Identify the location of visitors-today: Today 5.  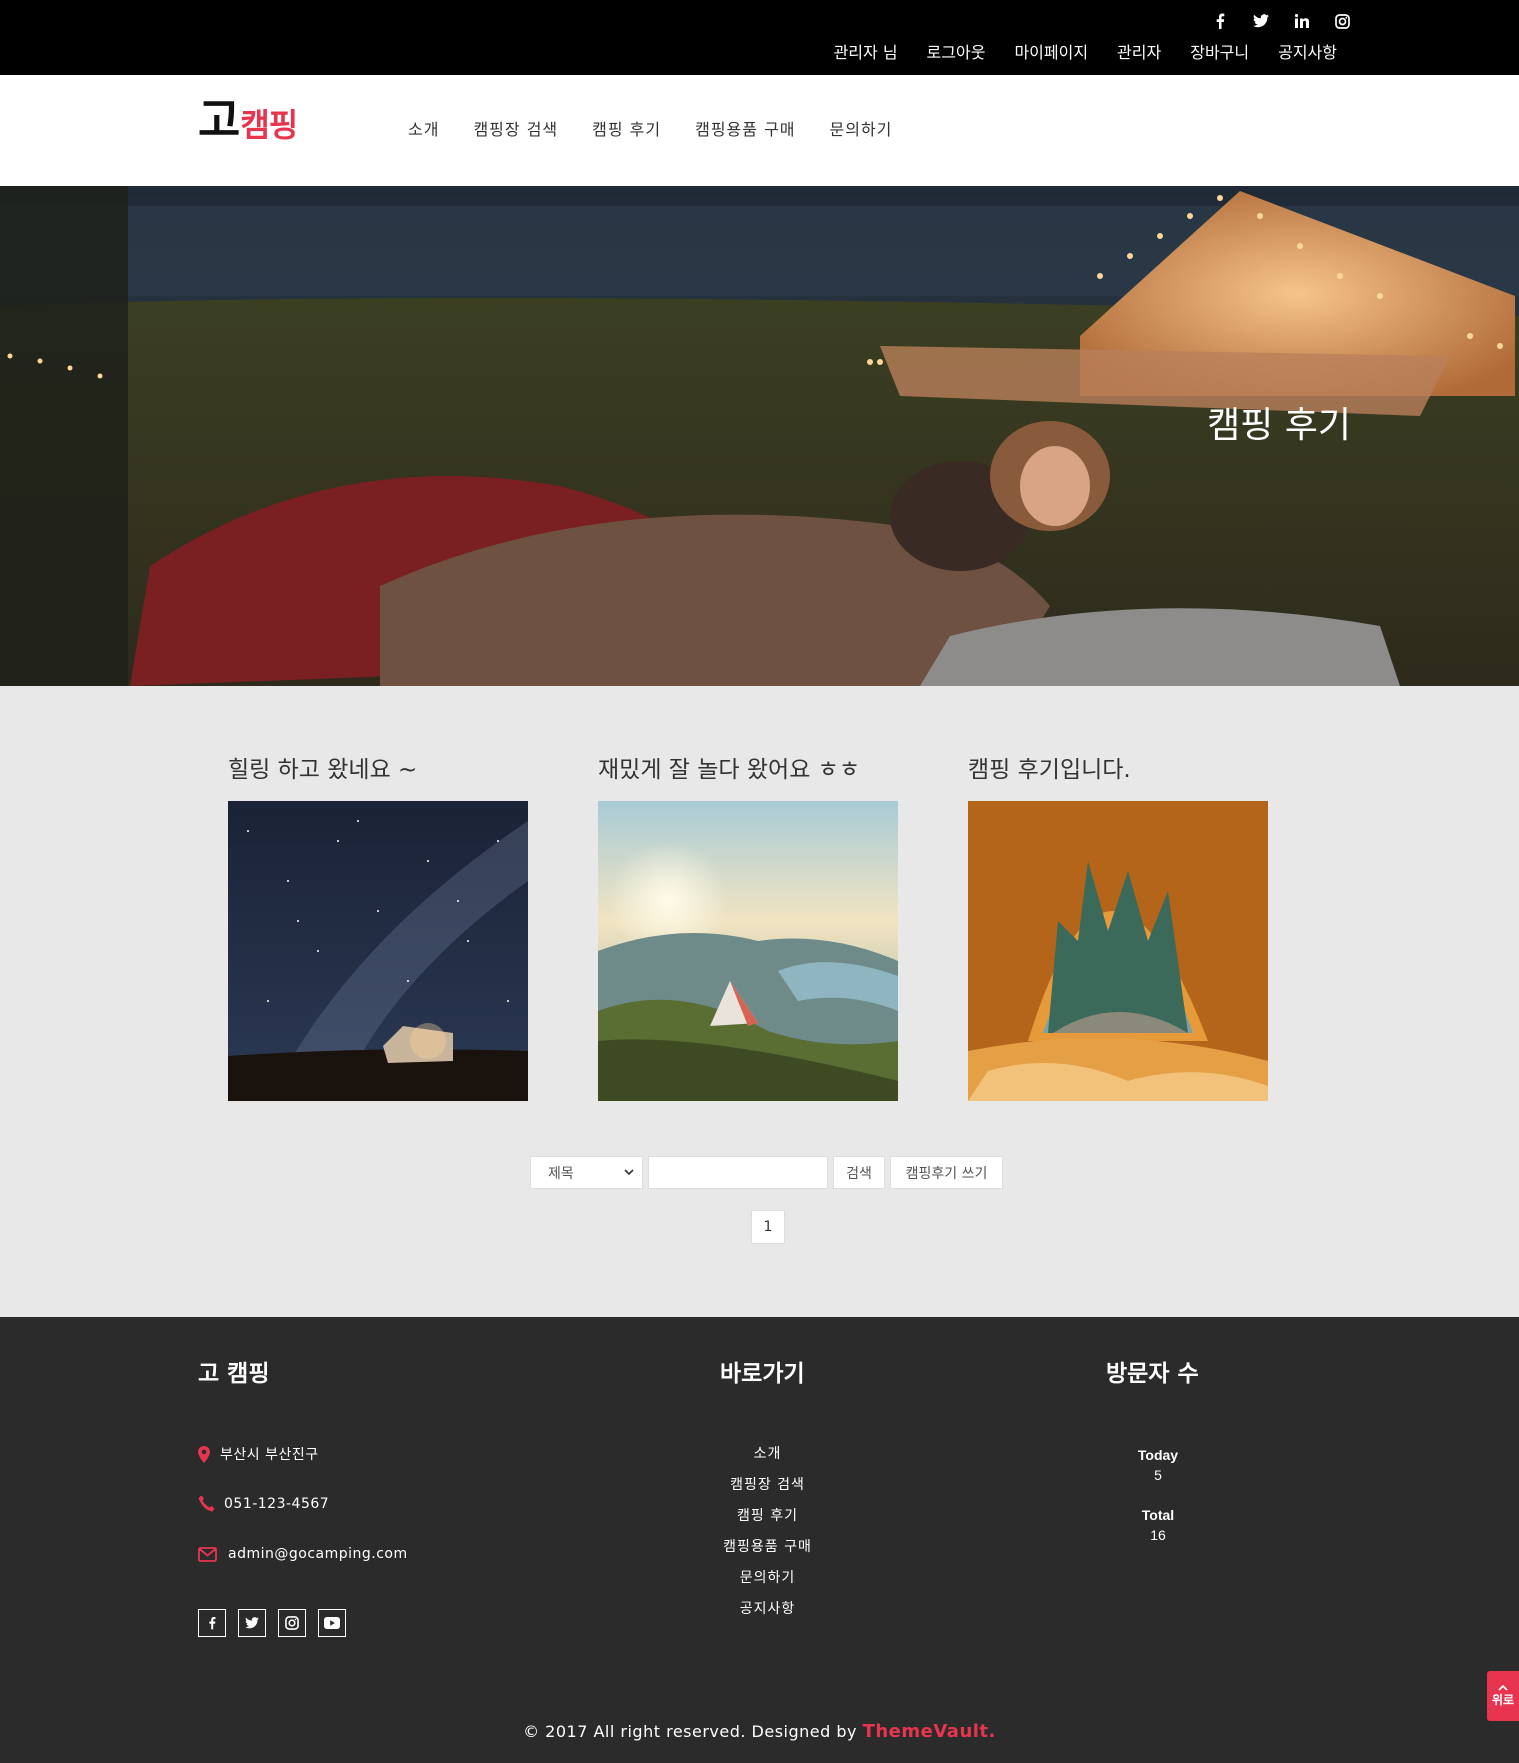
(1158, 1465).